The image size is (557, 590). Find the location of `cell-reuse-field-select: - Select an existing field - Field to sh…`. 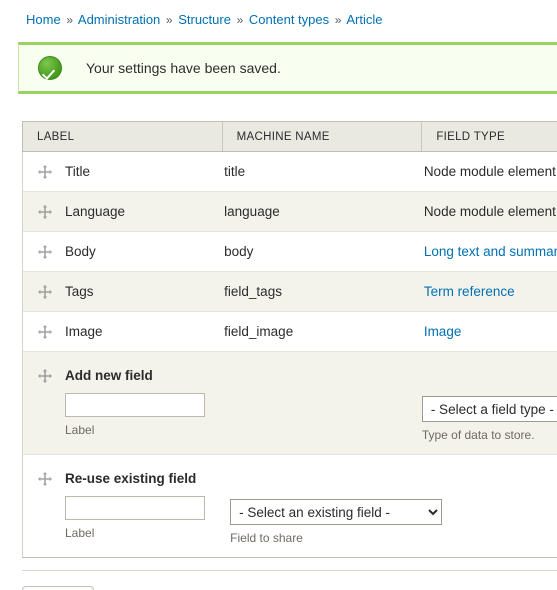

cell-reuse-field-select: - Select an existing field - Field to sh… is located at coordinates (389, 506).